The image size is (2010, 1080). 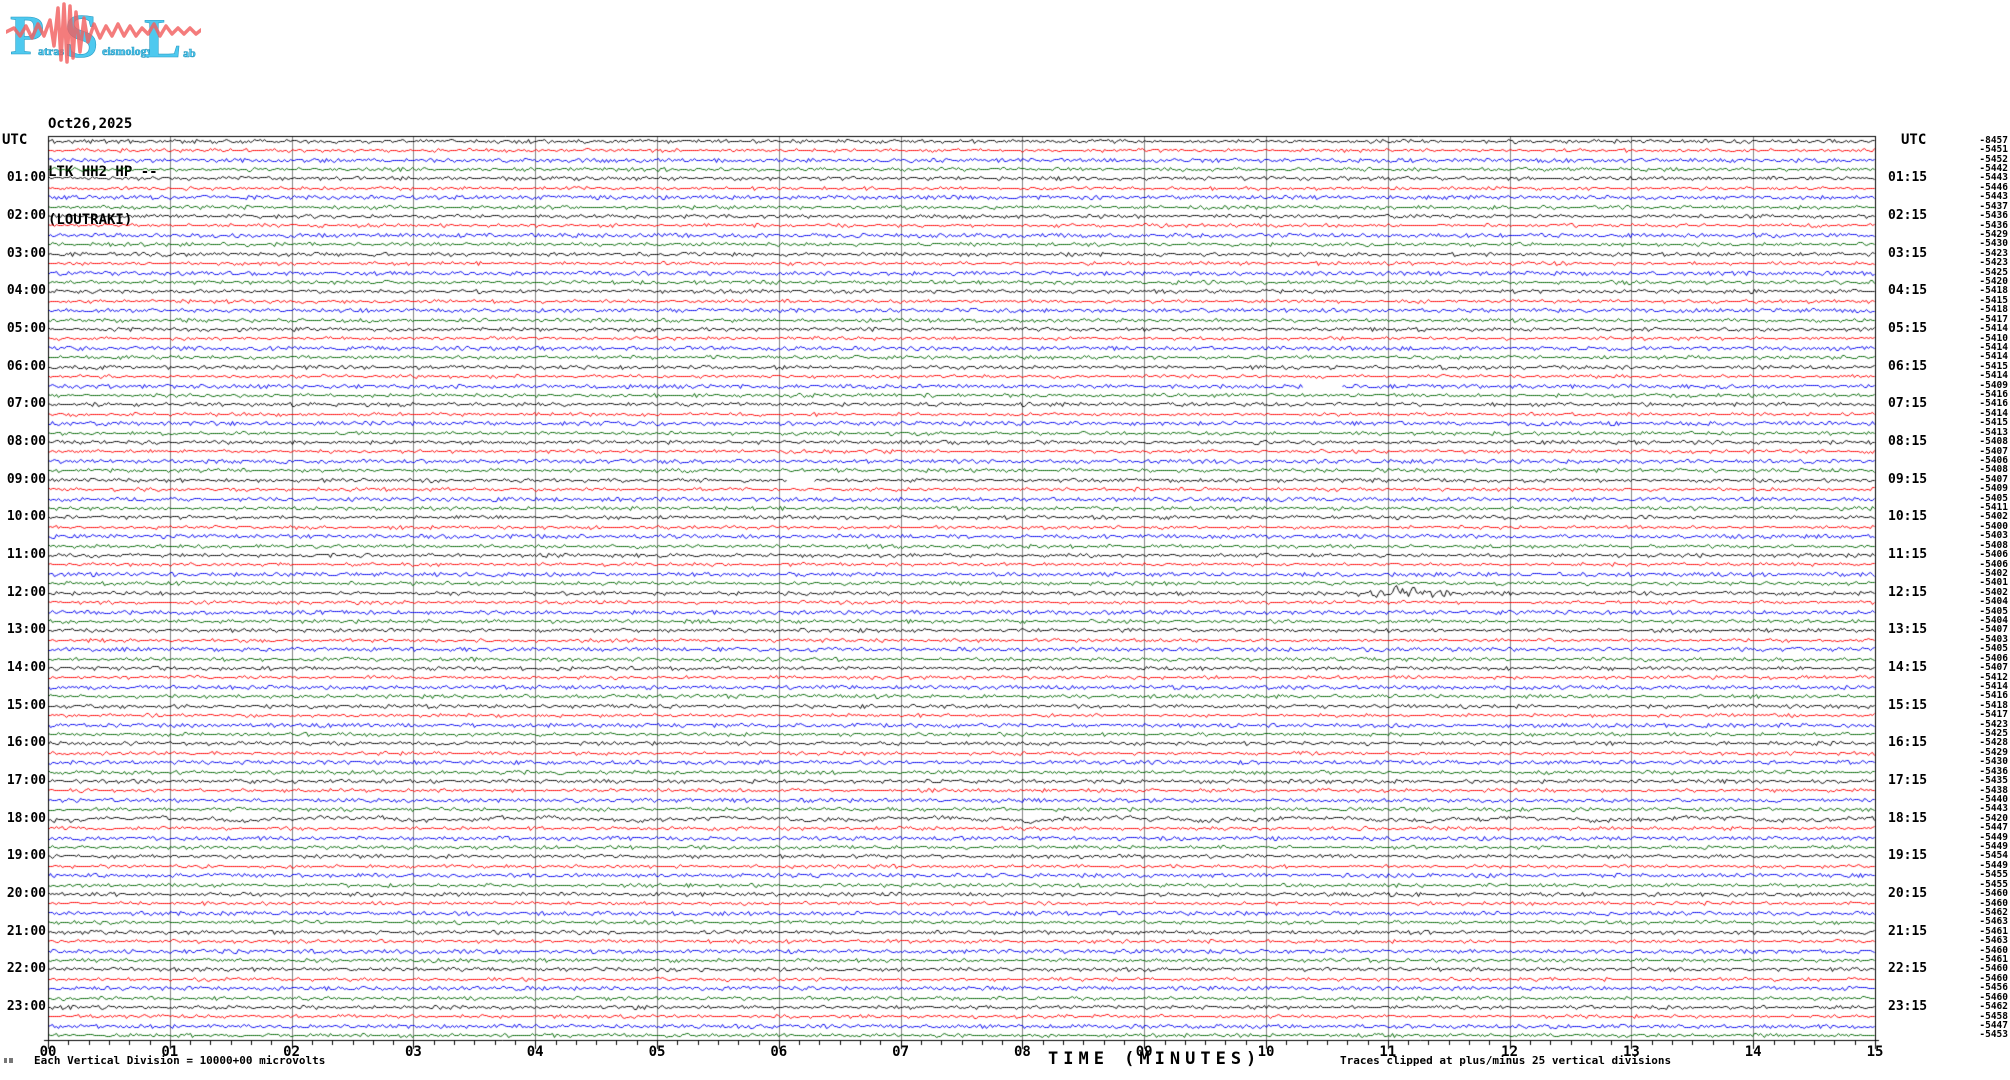 What do you see at coordinates (1388, 1052) in the screenshot?
I see `x-tick-label: 11` at bounding box center [1388, 1052].